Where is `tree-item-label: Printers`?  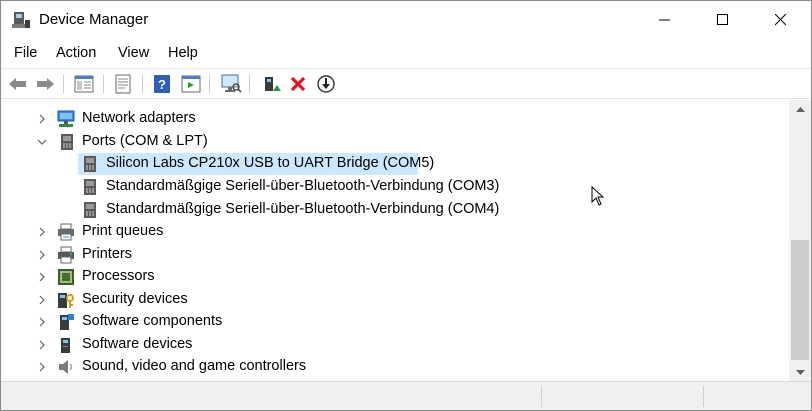
tree-item-label: Printers is located at coordinates (107, 254).